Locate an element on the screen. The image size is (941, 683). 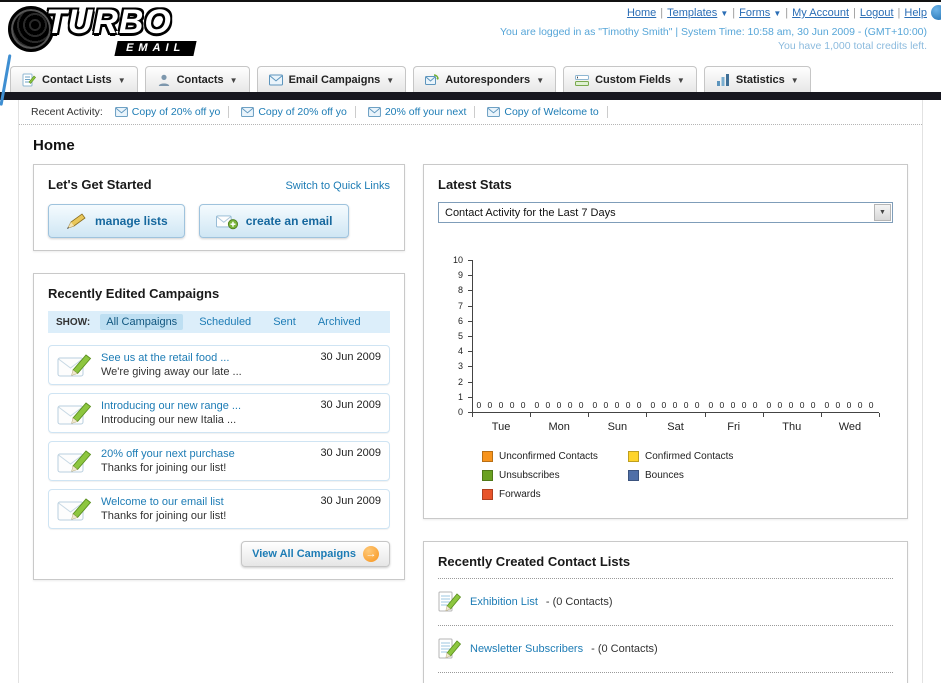
nav-tab-label: Contacts is located at coordinates (200, 80).